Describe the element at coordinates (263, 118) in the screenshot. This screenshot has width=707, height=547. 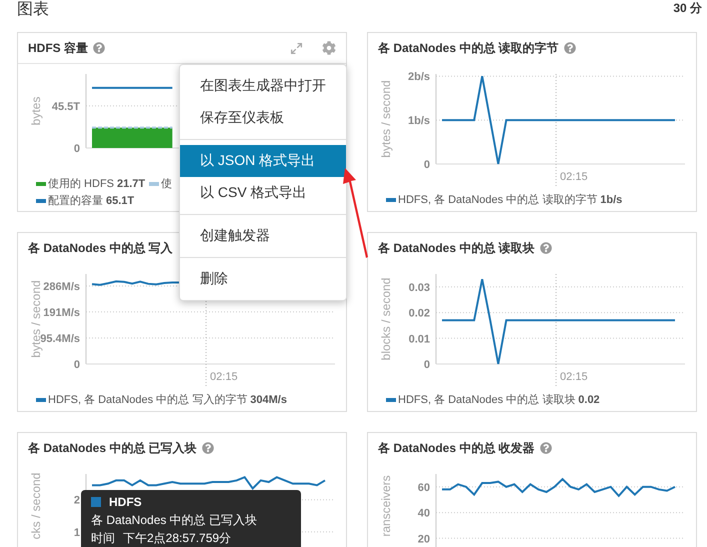
I see `menu-item: 保存至仪表板` at that location.